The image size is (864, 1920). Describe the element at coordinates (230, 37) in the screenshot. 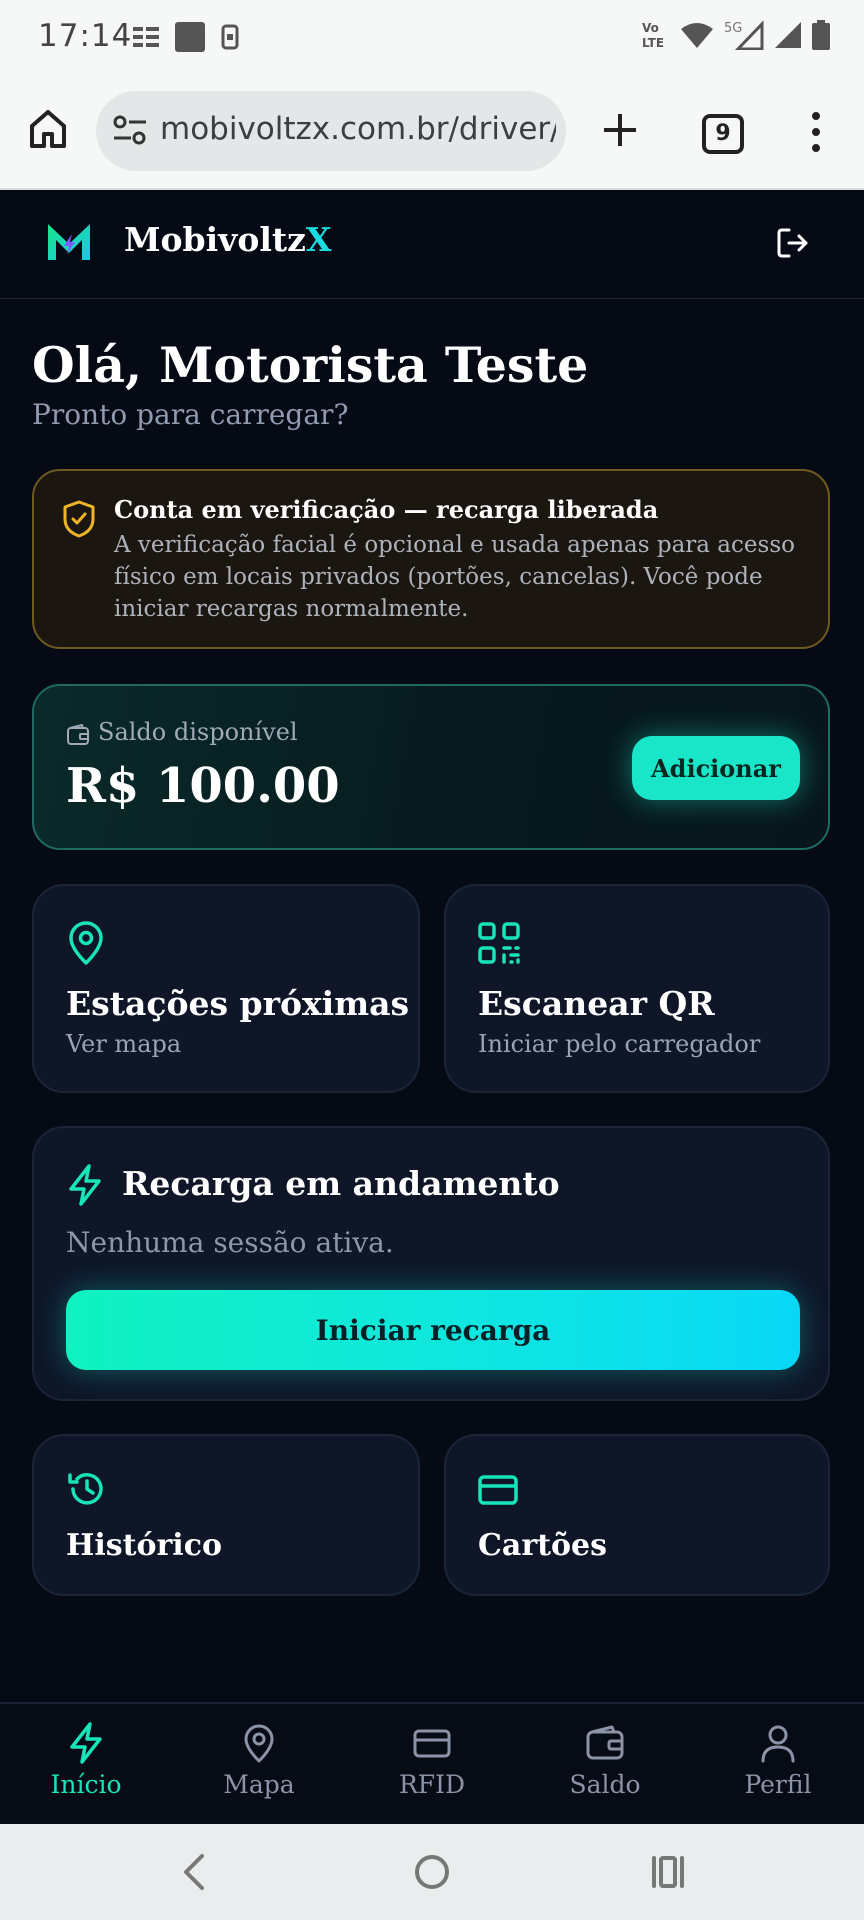

I see `phone-device-icon` at that location.